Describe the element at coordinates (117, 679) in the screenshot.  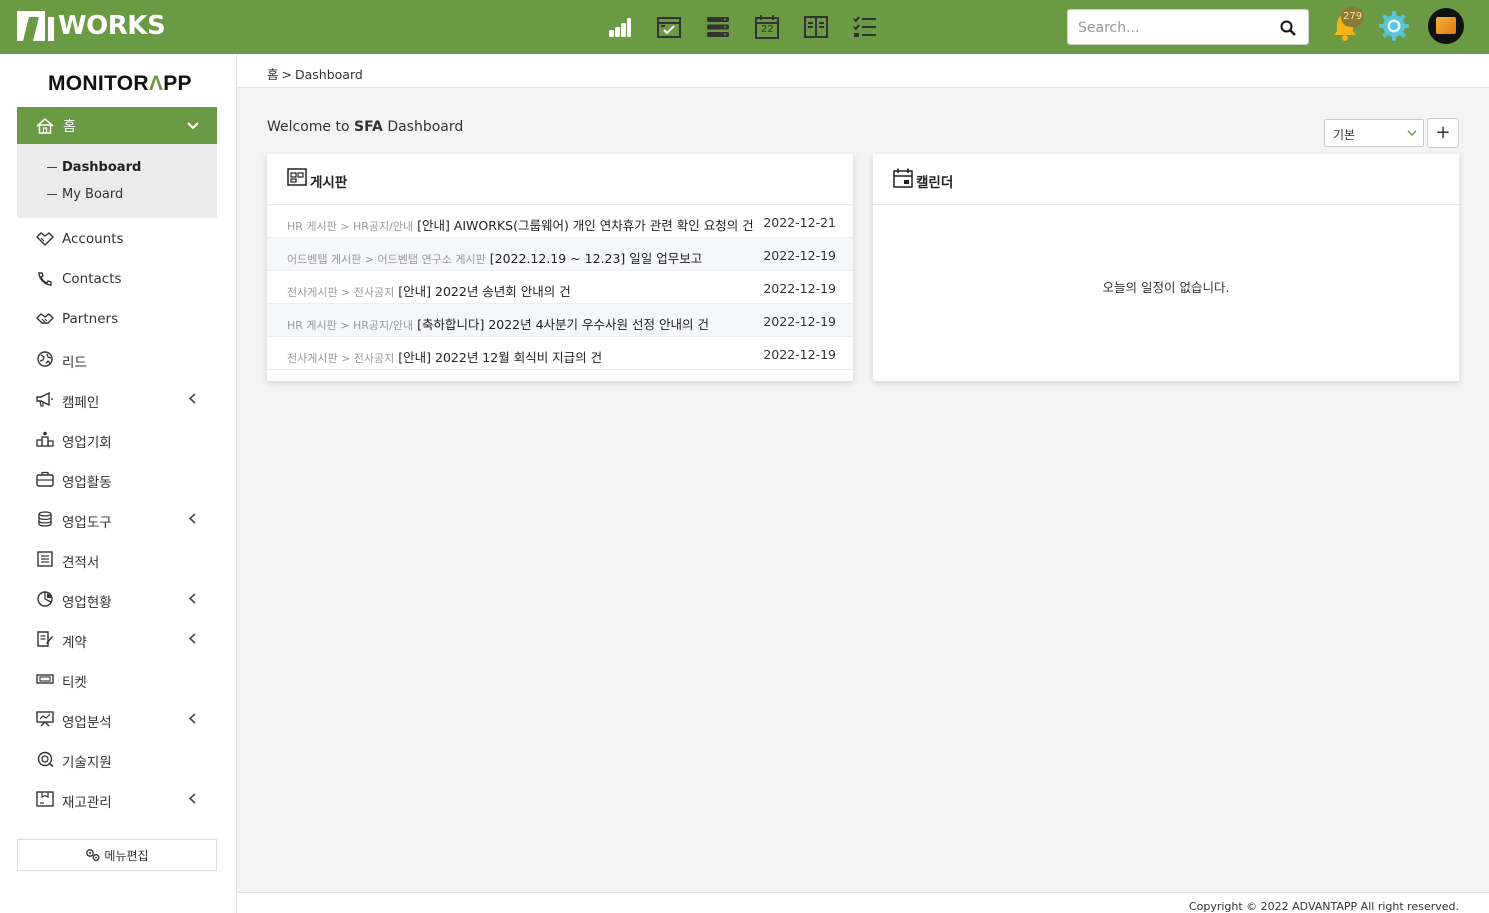
I see `sidebar-item-ticket: 티켓` at that location.